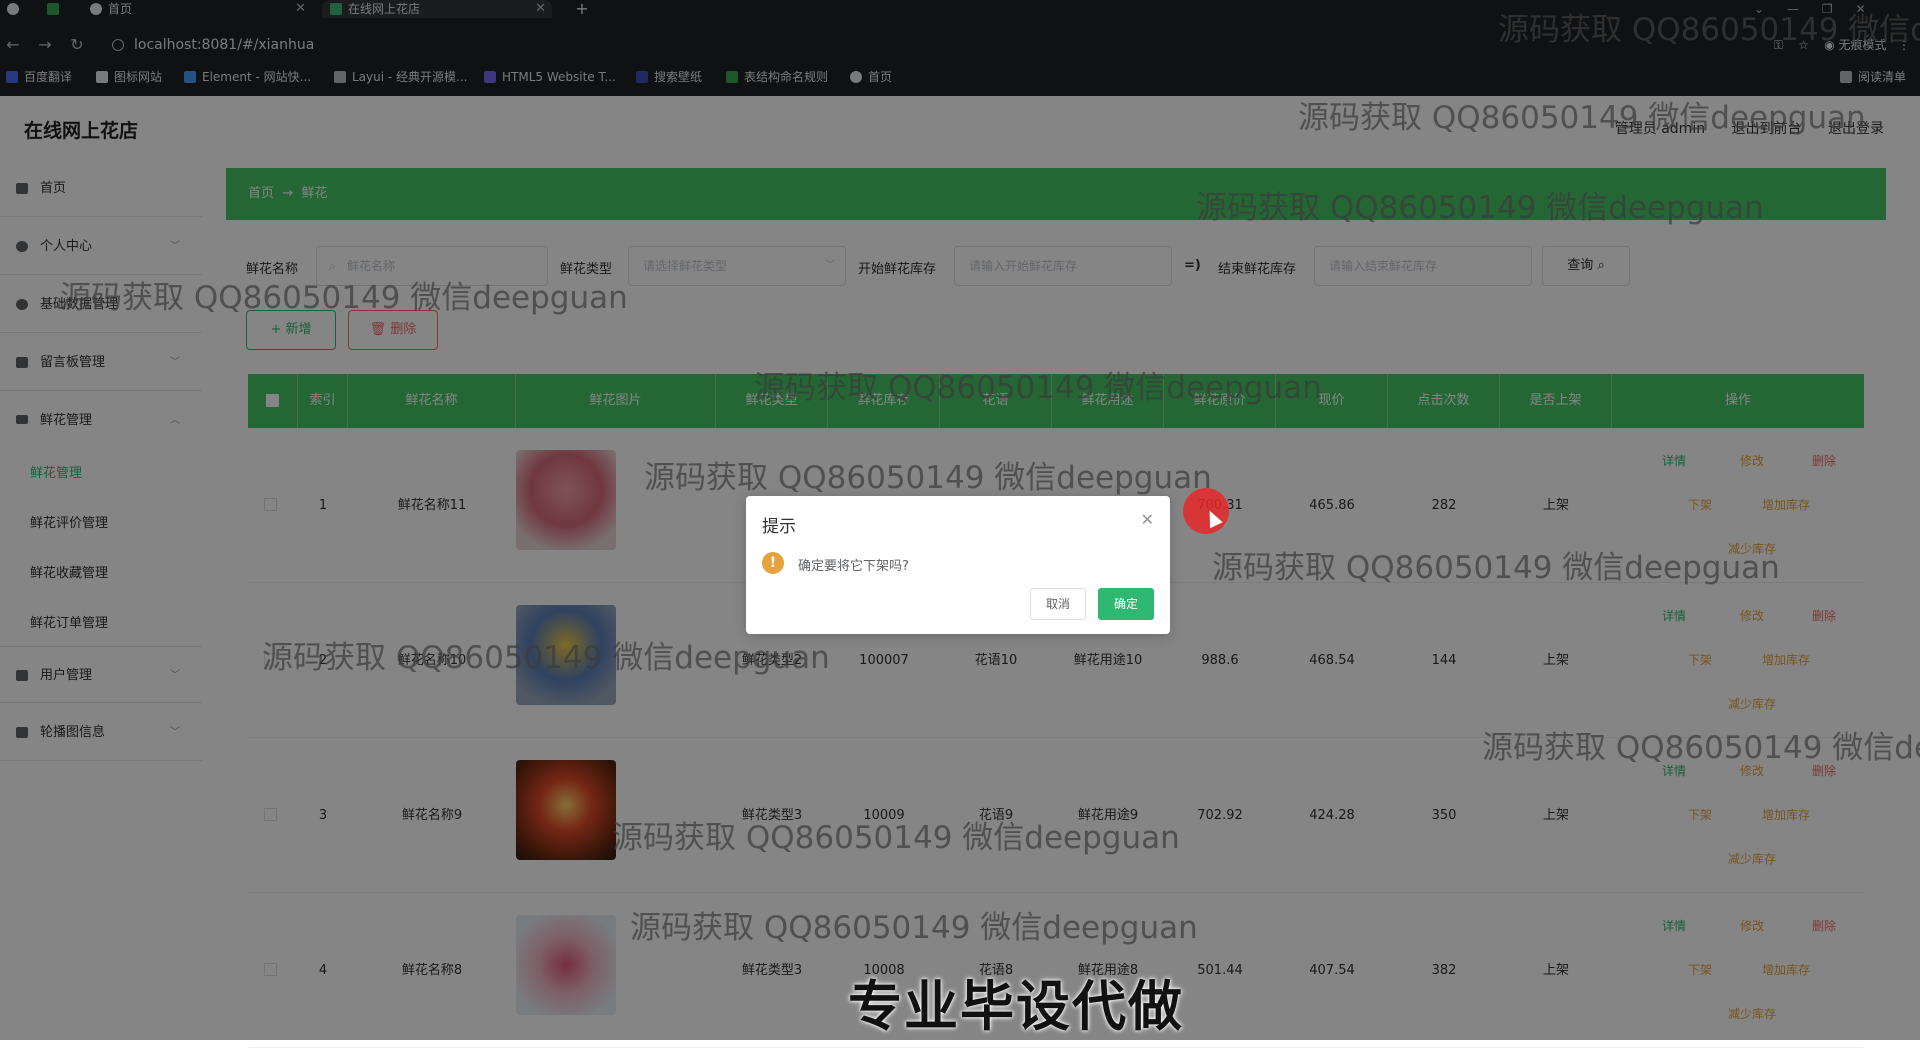 The height and width of the screenshot is (1048, 1920). I want to click on confirm-button: 确定, so click(1126, 604).